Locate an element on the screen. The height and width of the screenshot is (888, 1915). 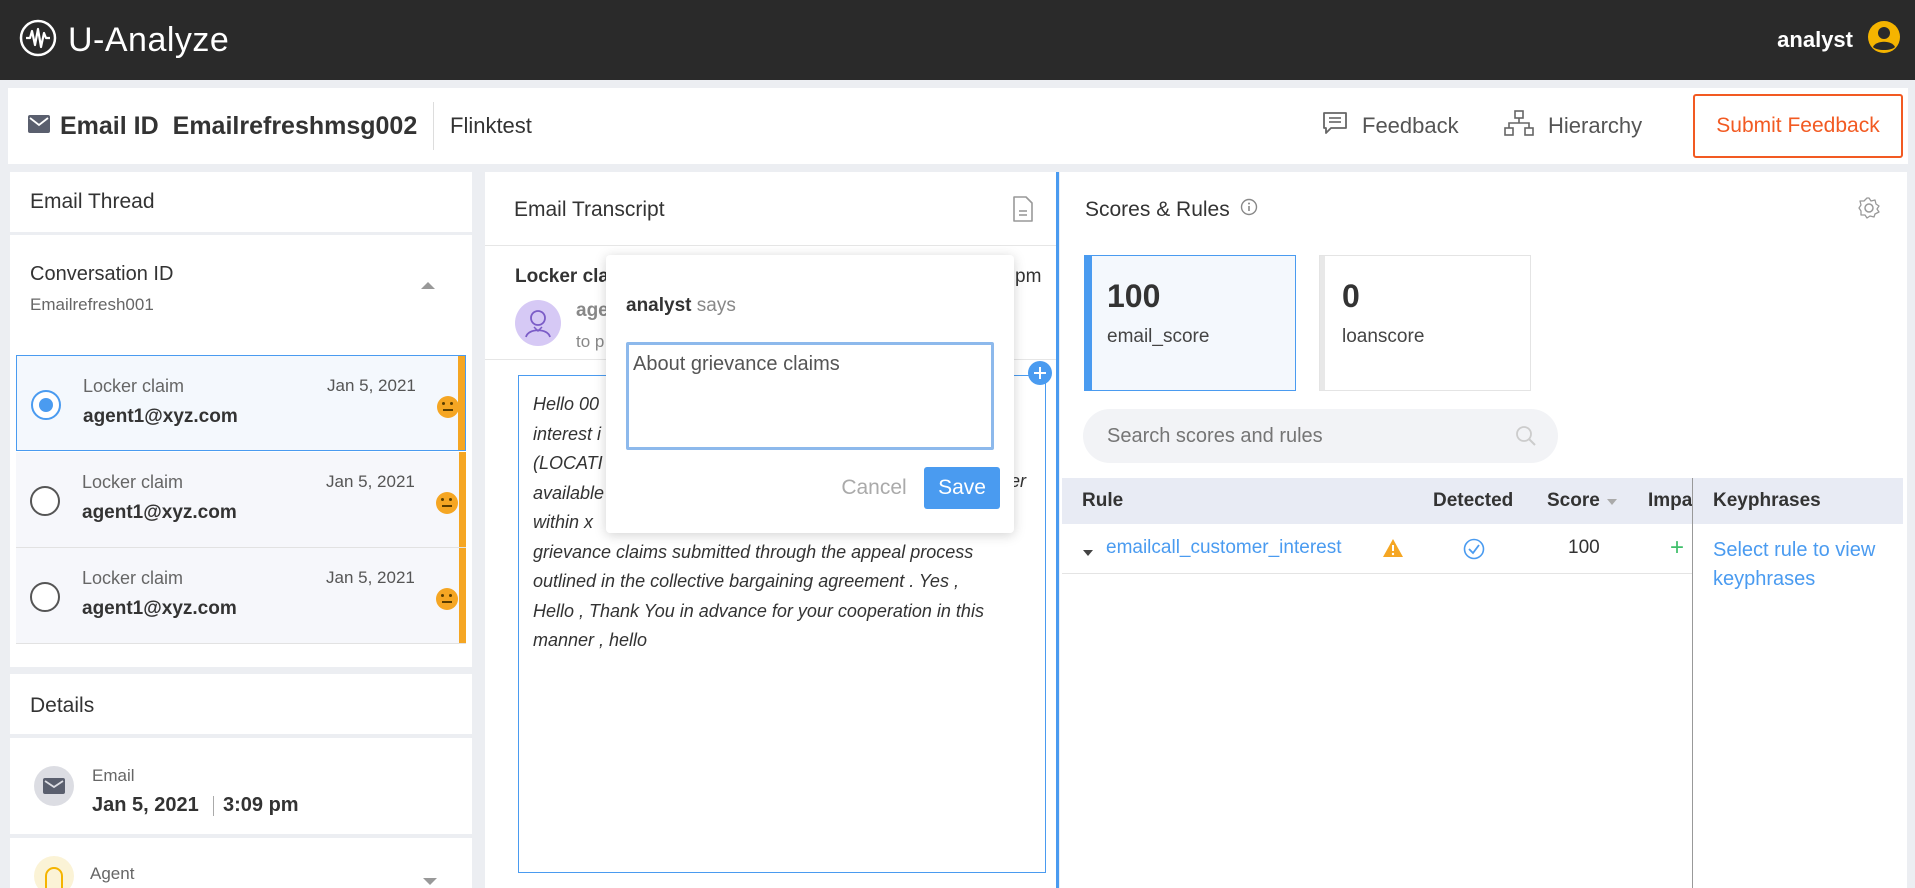
comment-author-line: analyst says is located at coordinates (681, 306).